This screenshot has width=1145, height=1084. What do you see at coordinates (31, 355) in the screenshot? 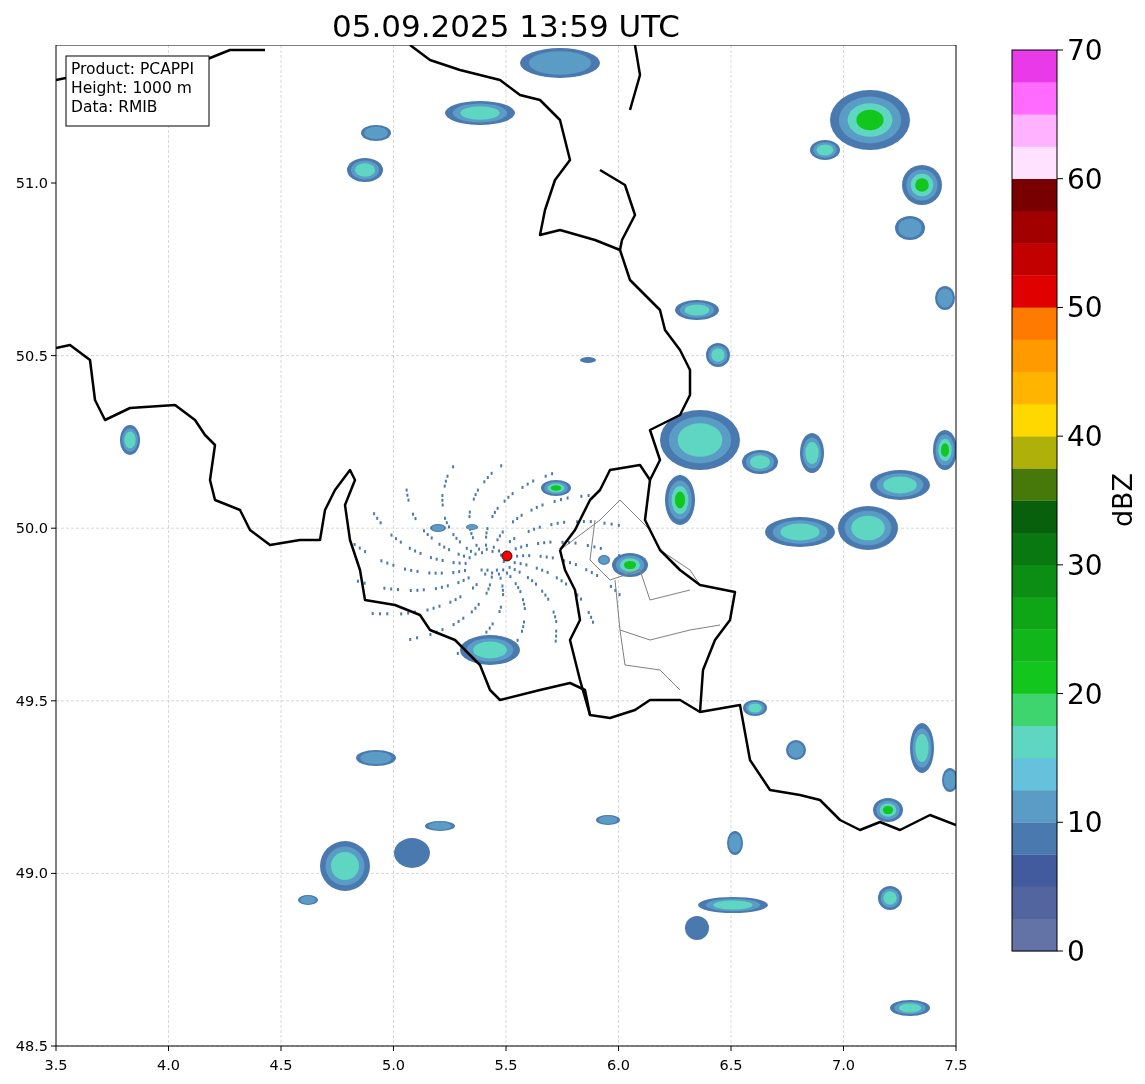
I see `axis-tick-label: 50.5` at bounding box center [31, 355].